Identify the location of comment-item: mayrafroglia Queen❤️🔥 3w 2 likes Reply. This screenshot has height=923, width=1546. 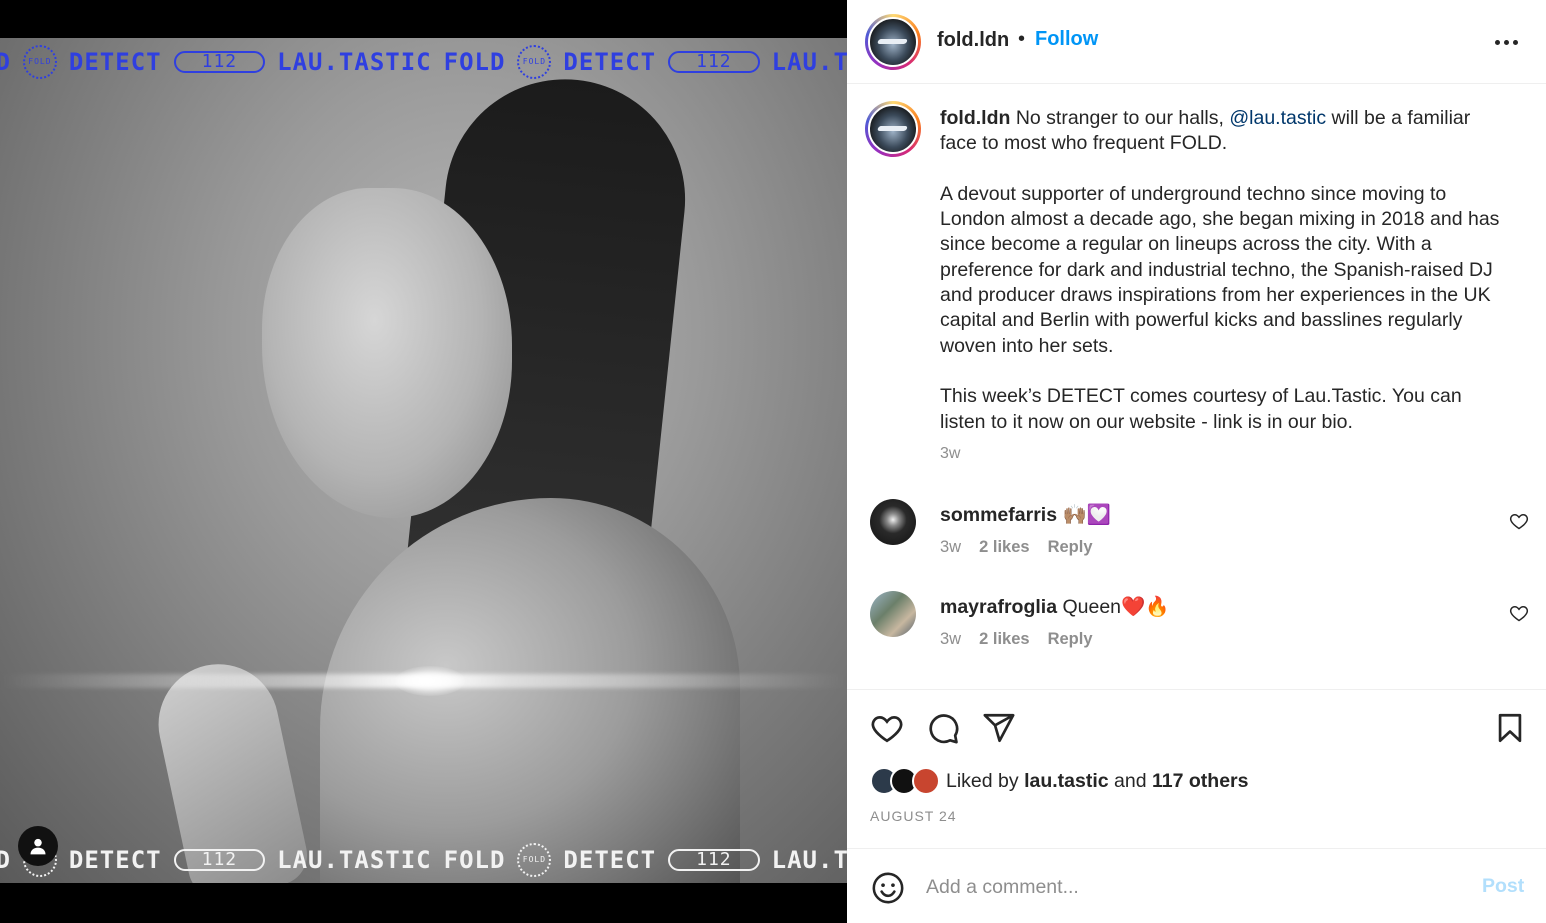
(1196, 626).